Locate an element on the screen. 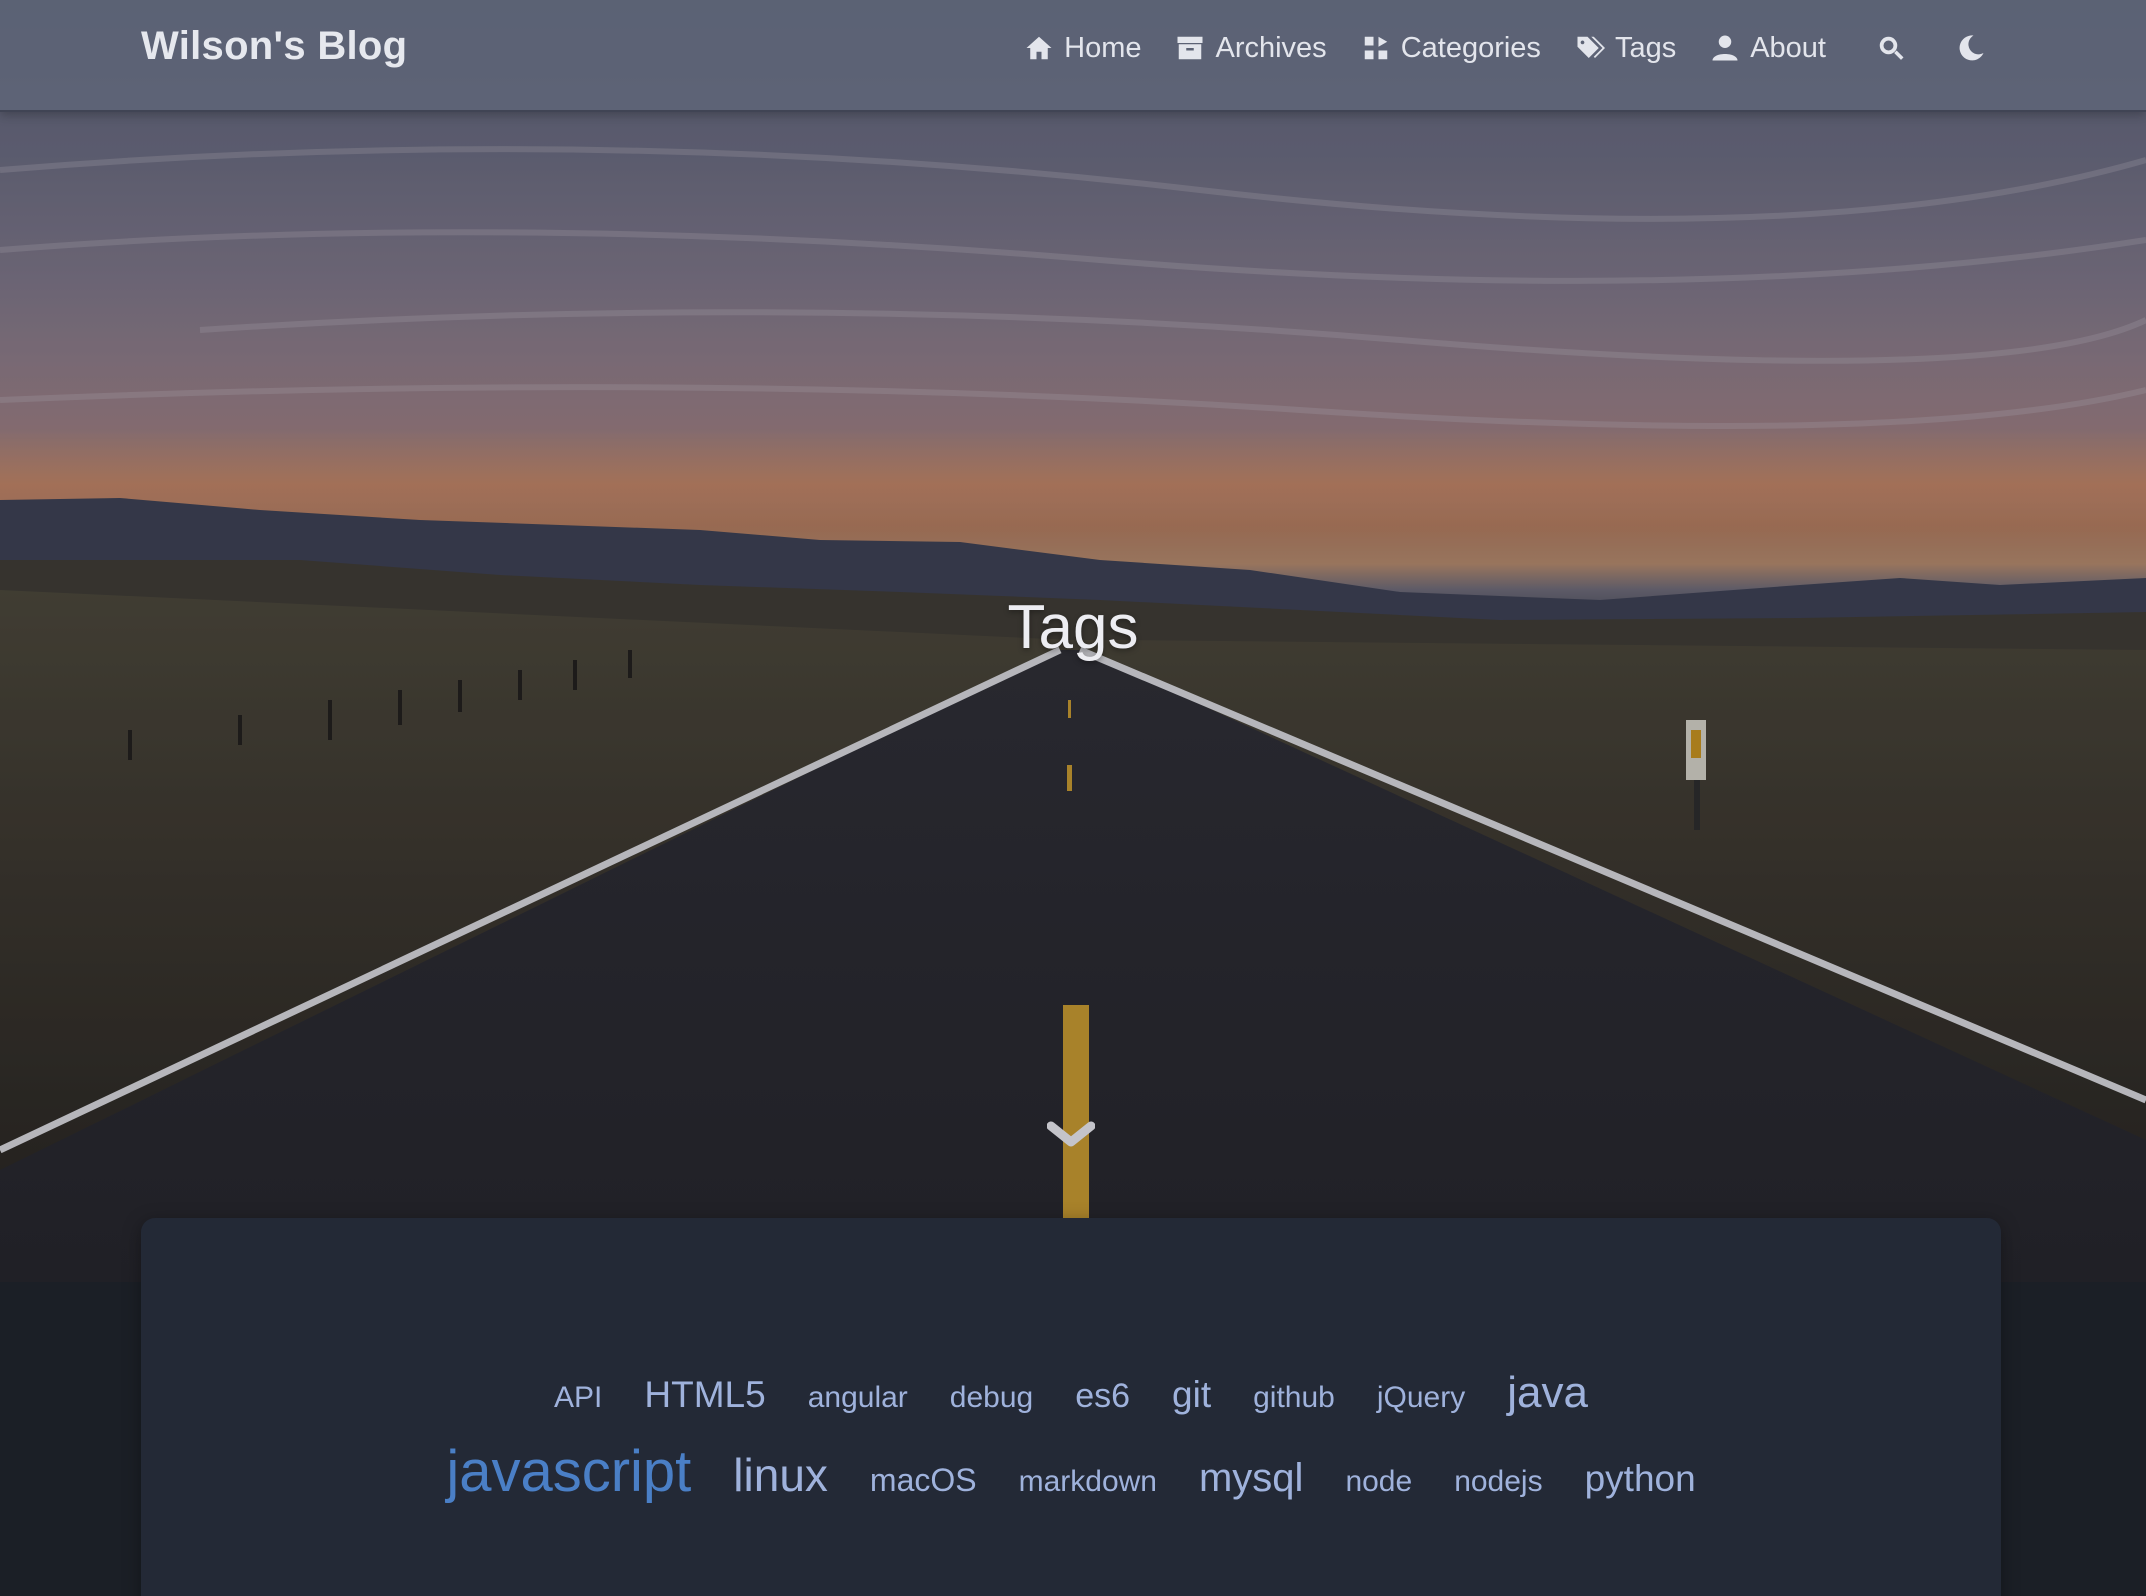 This screenshot has width=2146, height=1596. tag-macos: macOS is located at coordinates (923, 1480).